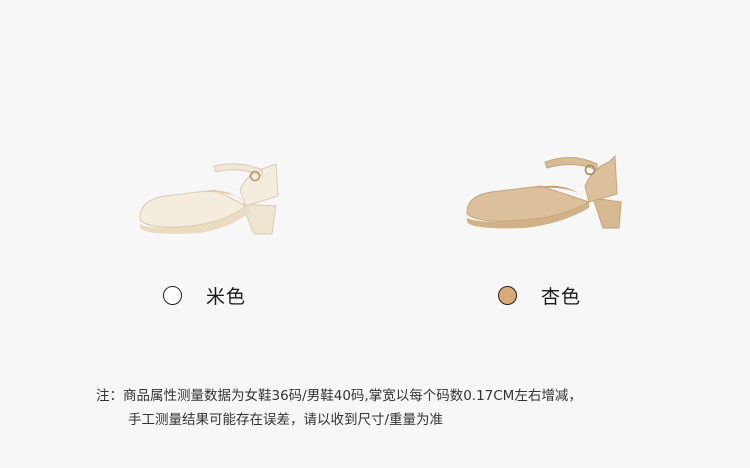  Describe the element at coordinates (226, 296) in the screenshot. I see `color-label-beige: 米色` at that location.